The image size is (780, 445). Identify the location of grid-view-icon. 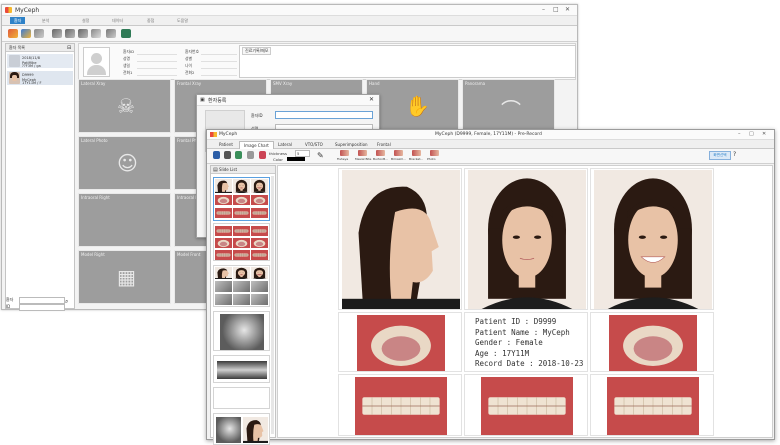
(126, 33).